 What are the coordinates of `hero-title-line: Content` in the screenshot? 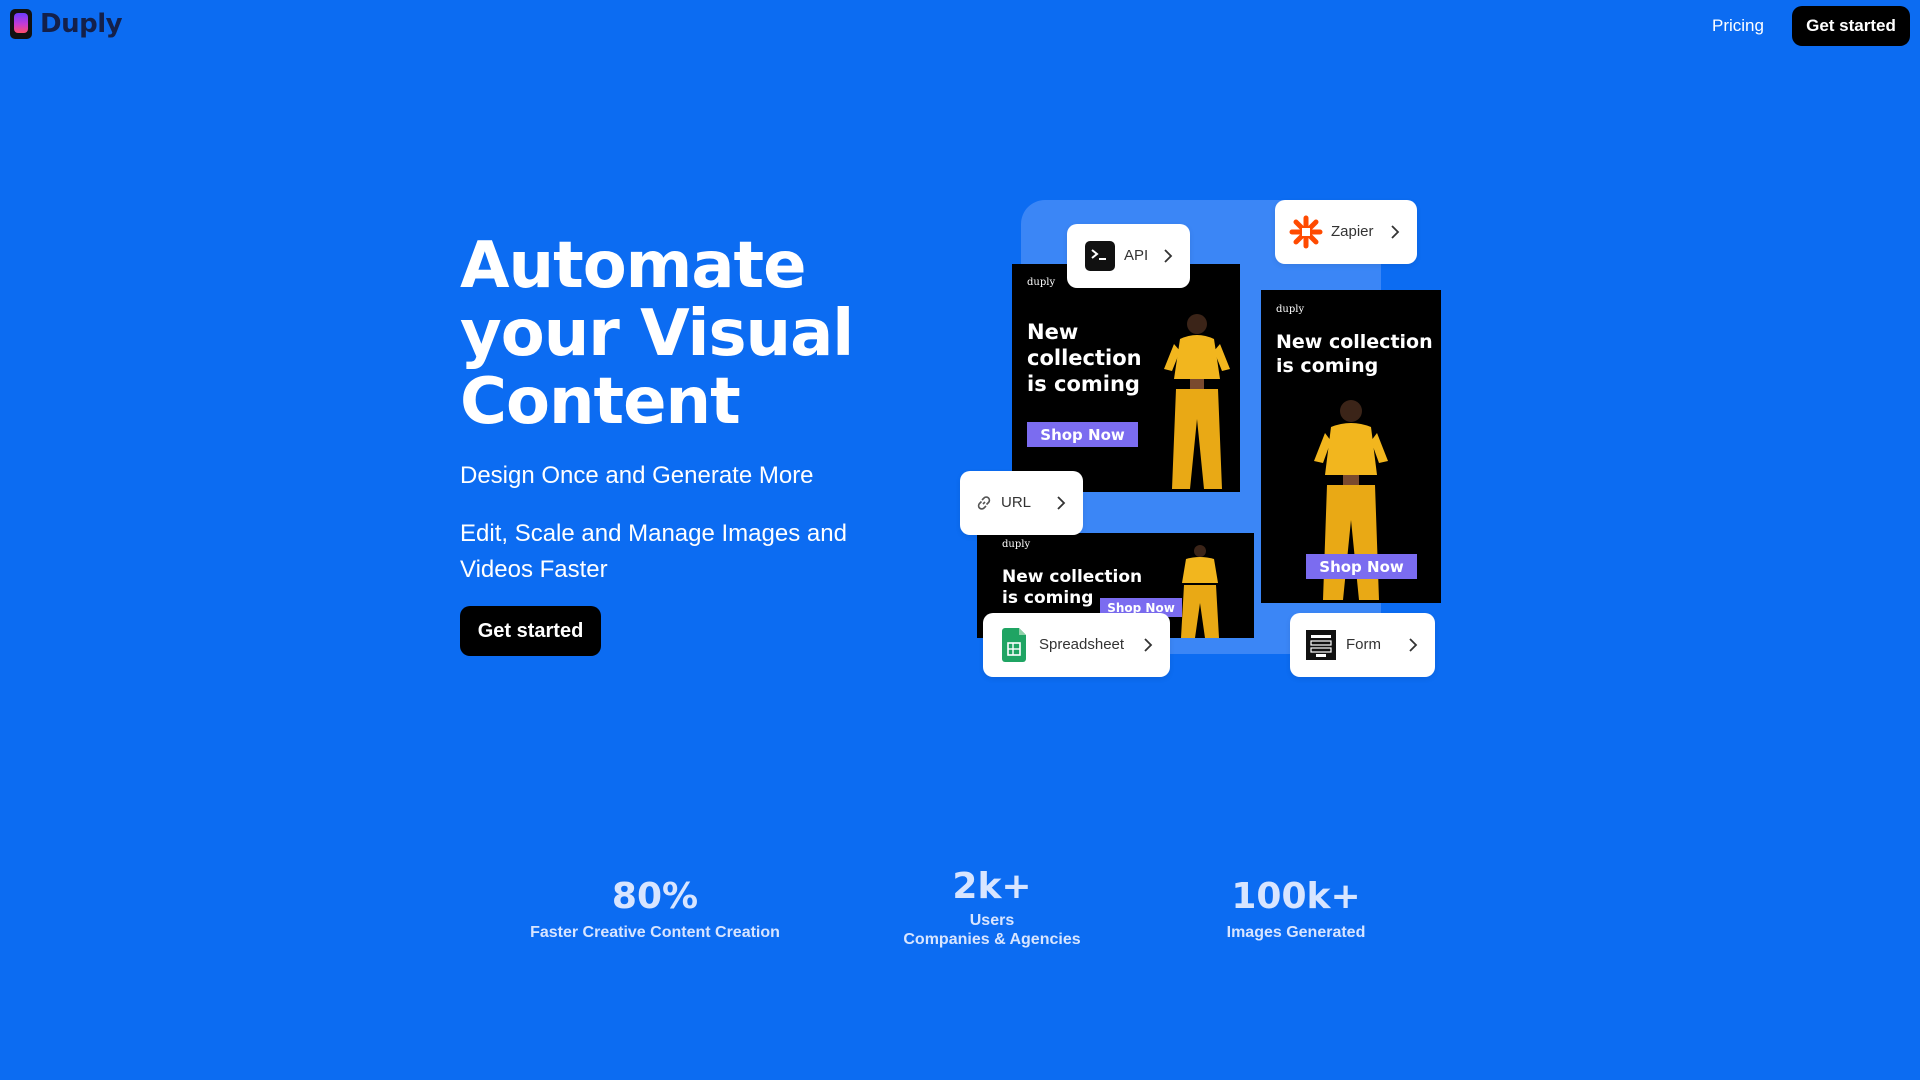 It's located at (600, 402).